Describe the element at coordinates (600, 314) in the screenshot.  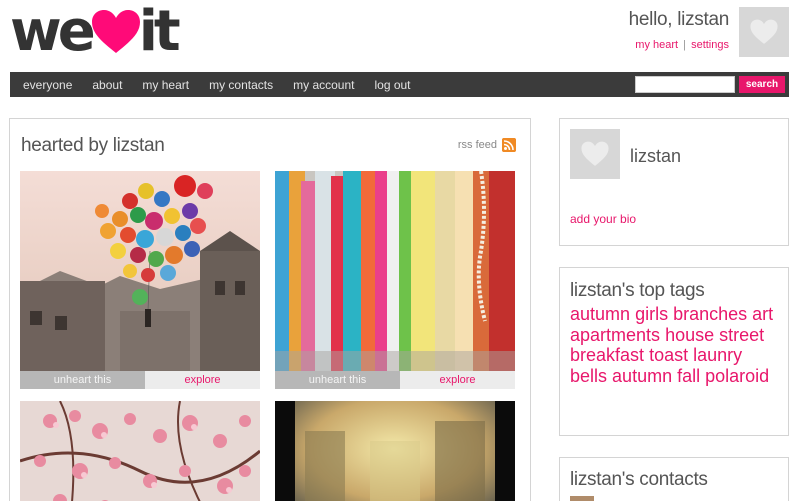
I see `tag-link: autumn` at that location.